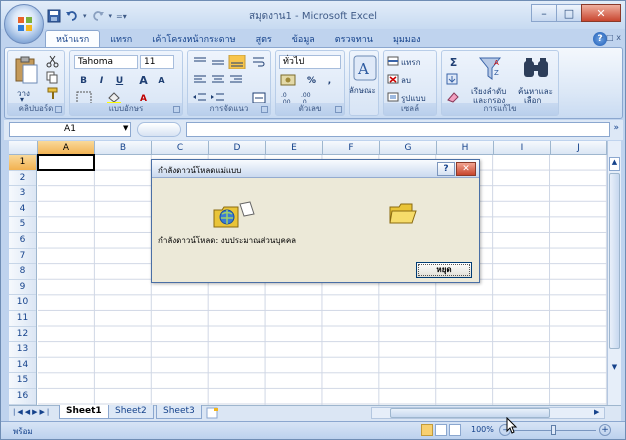 Image resolution: width=626 pixels, height=440 pixels. Describe the element at coordinates (85, 16) in the screenshot. I see `undo-dropdown-icon: ▾` at that location.